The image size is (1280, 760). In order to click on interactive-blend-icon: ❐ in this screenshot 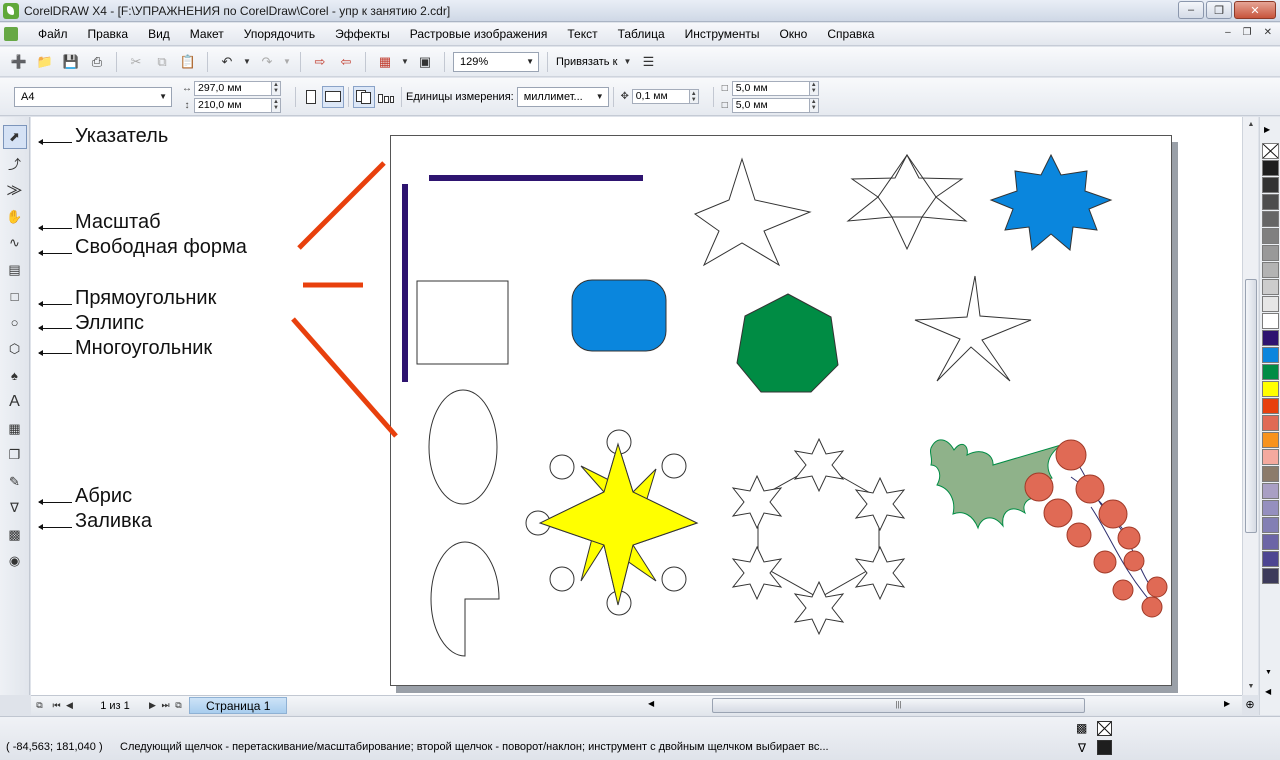, I will do `click(15, 455)`.